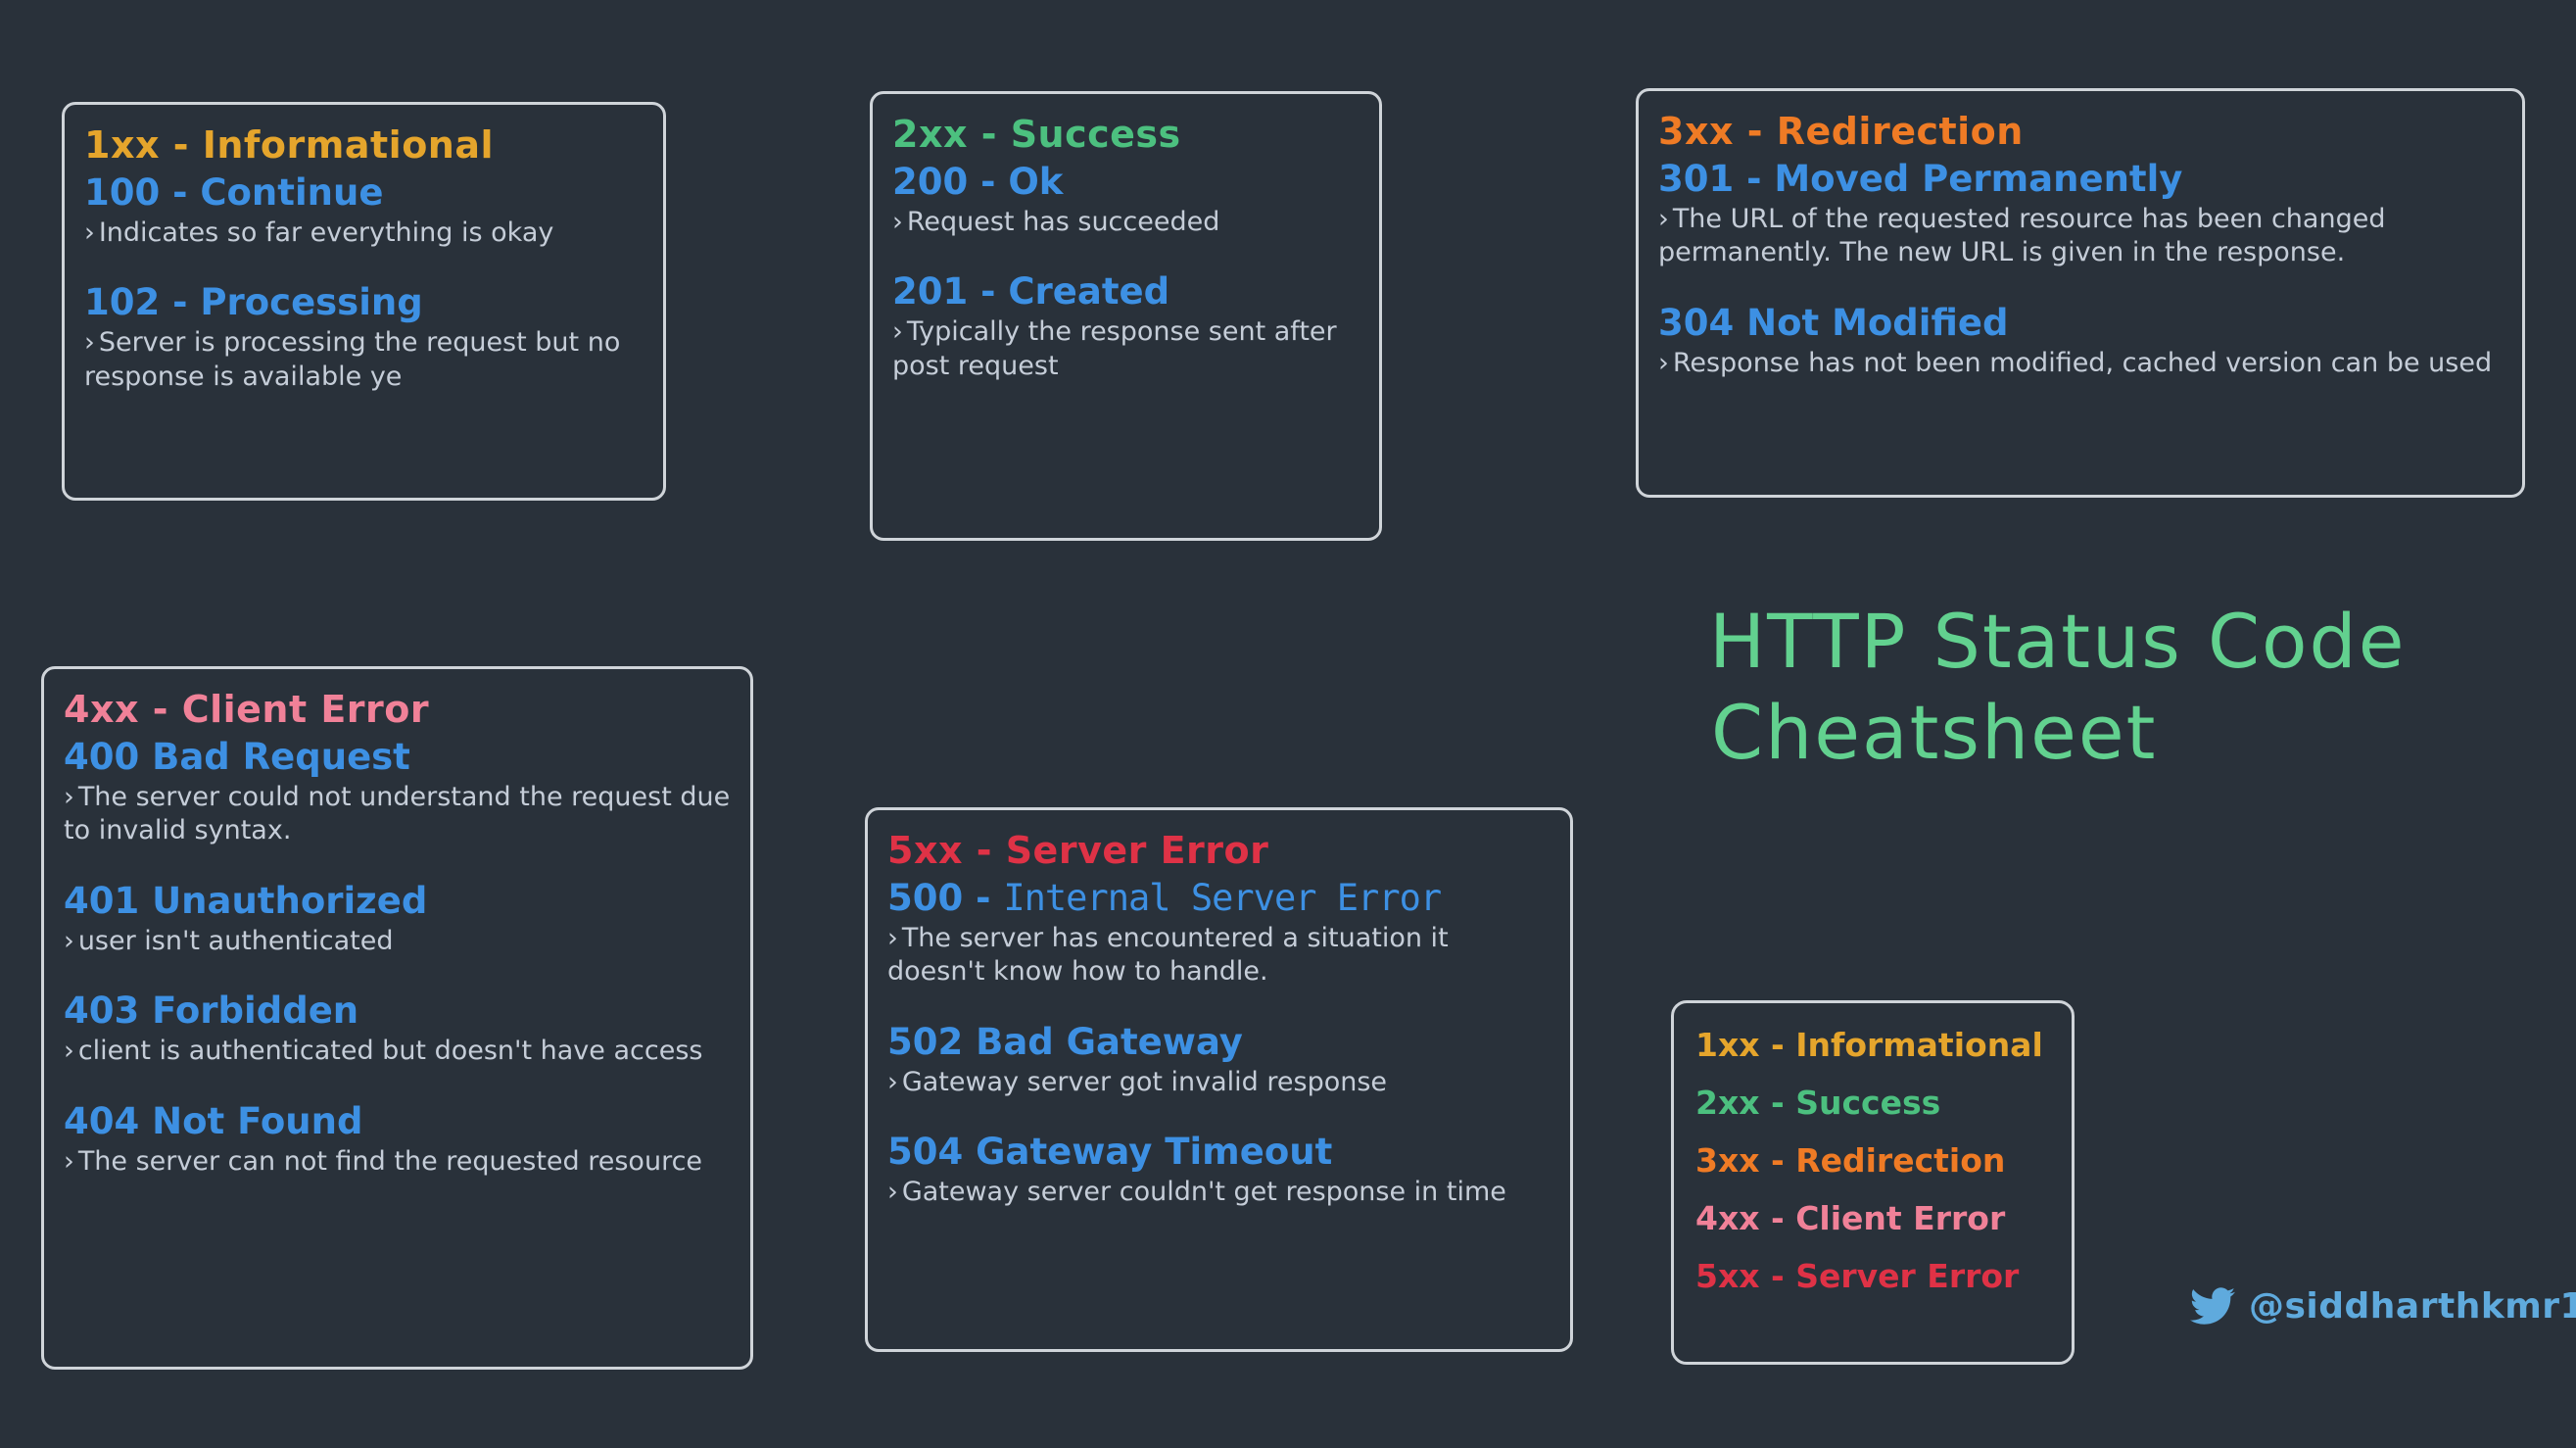 The height and width of the screenshot is (1448, 2576). I want to click on status-code-title-102: 102 - Processing, so click(254, 302).